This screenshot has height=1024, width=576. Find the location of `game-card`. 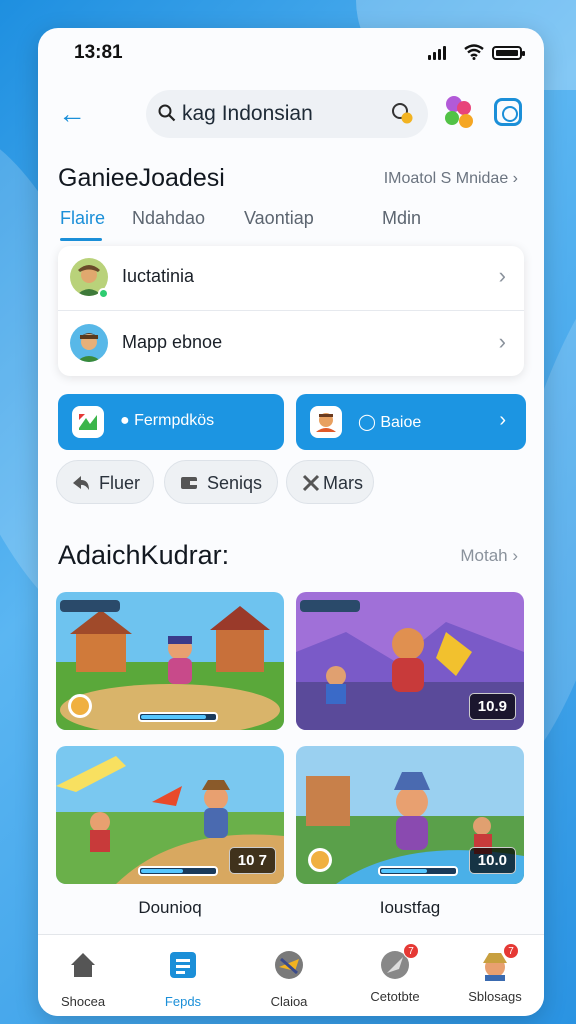

game-card is located at coordinates (170, 661).